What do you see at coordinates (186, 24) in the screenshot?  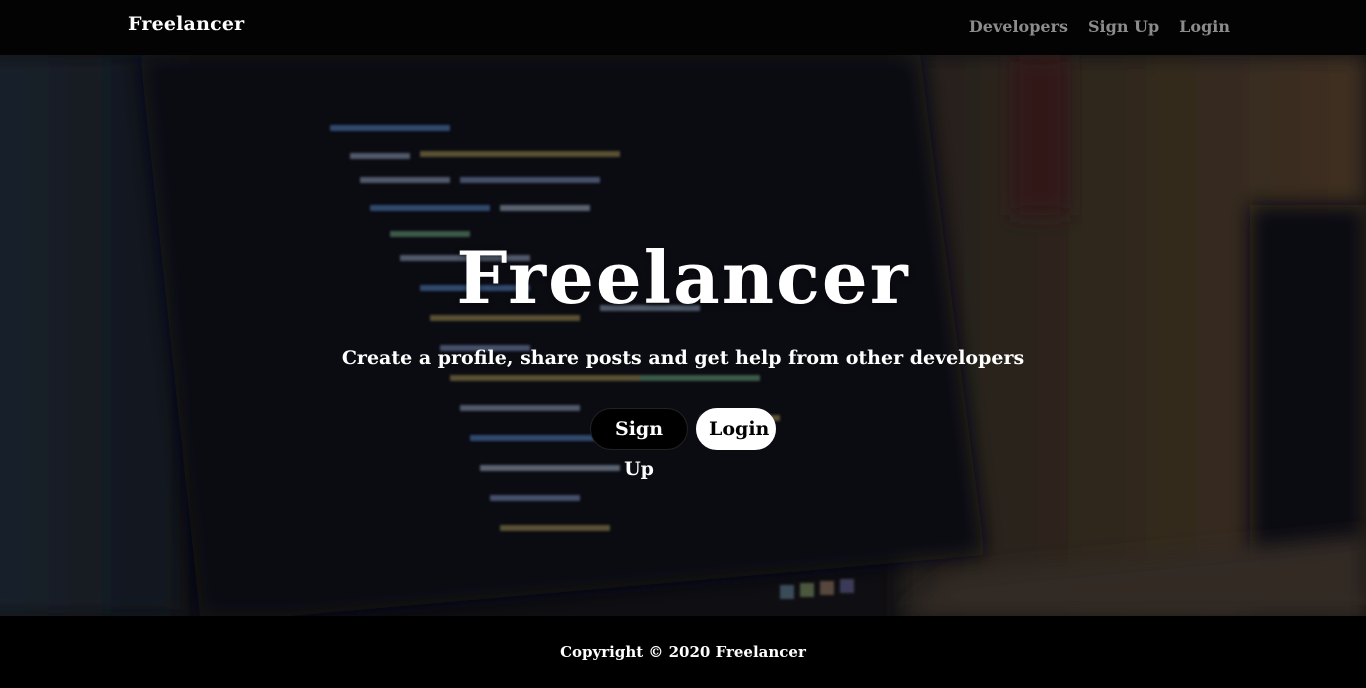 I see `brand-logo-link: Freelancer` at bounding box center [186, 24].